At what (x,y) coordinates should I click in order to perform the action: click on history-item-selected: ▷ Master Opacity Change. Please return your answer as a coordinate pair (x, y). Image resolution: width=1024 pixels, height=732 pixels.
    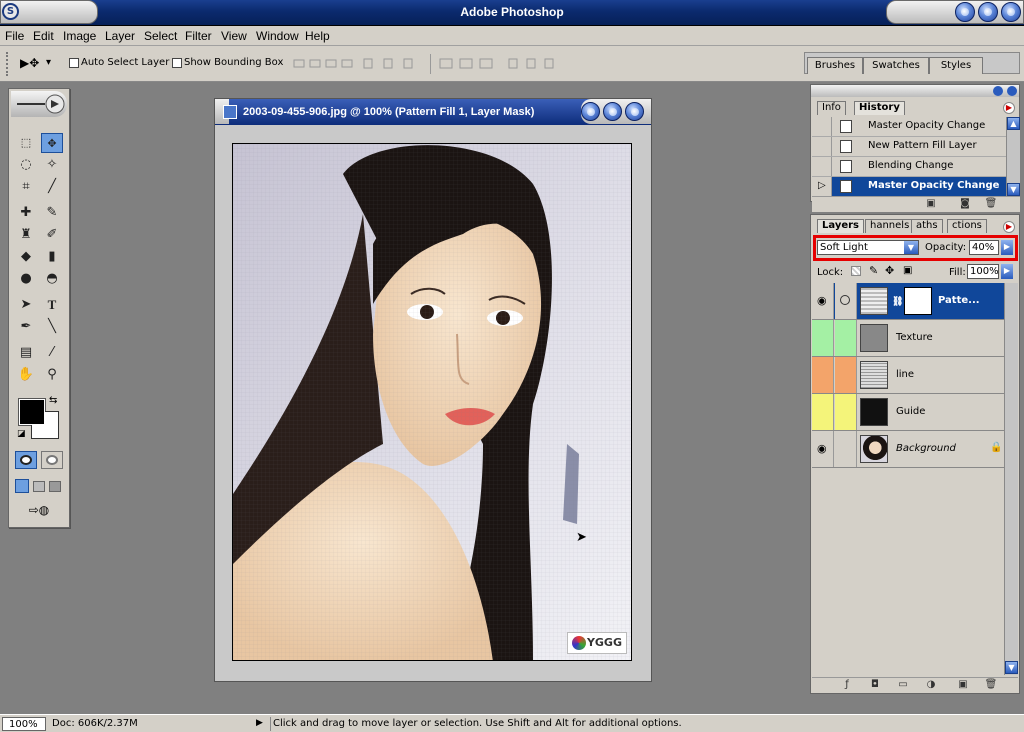
    Looking at the image, I should click on (909, 187).